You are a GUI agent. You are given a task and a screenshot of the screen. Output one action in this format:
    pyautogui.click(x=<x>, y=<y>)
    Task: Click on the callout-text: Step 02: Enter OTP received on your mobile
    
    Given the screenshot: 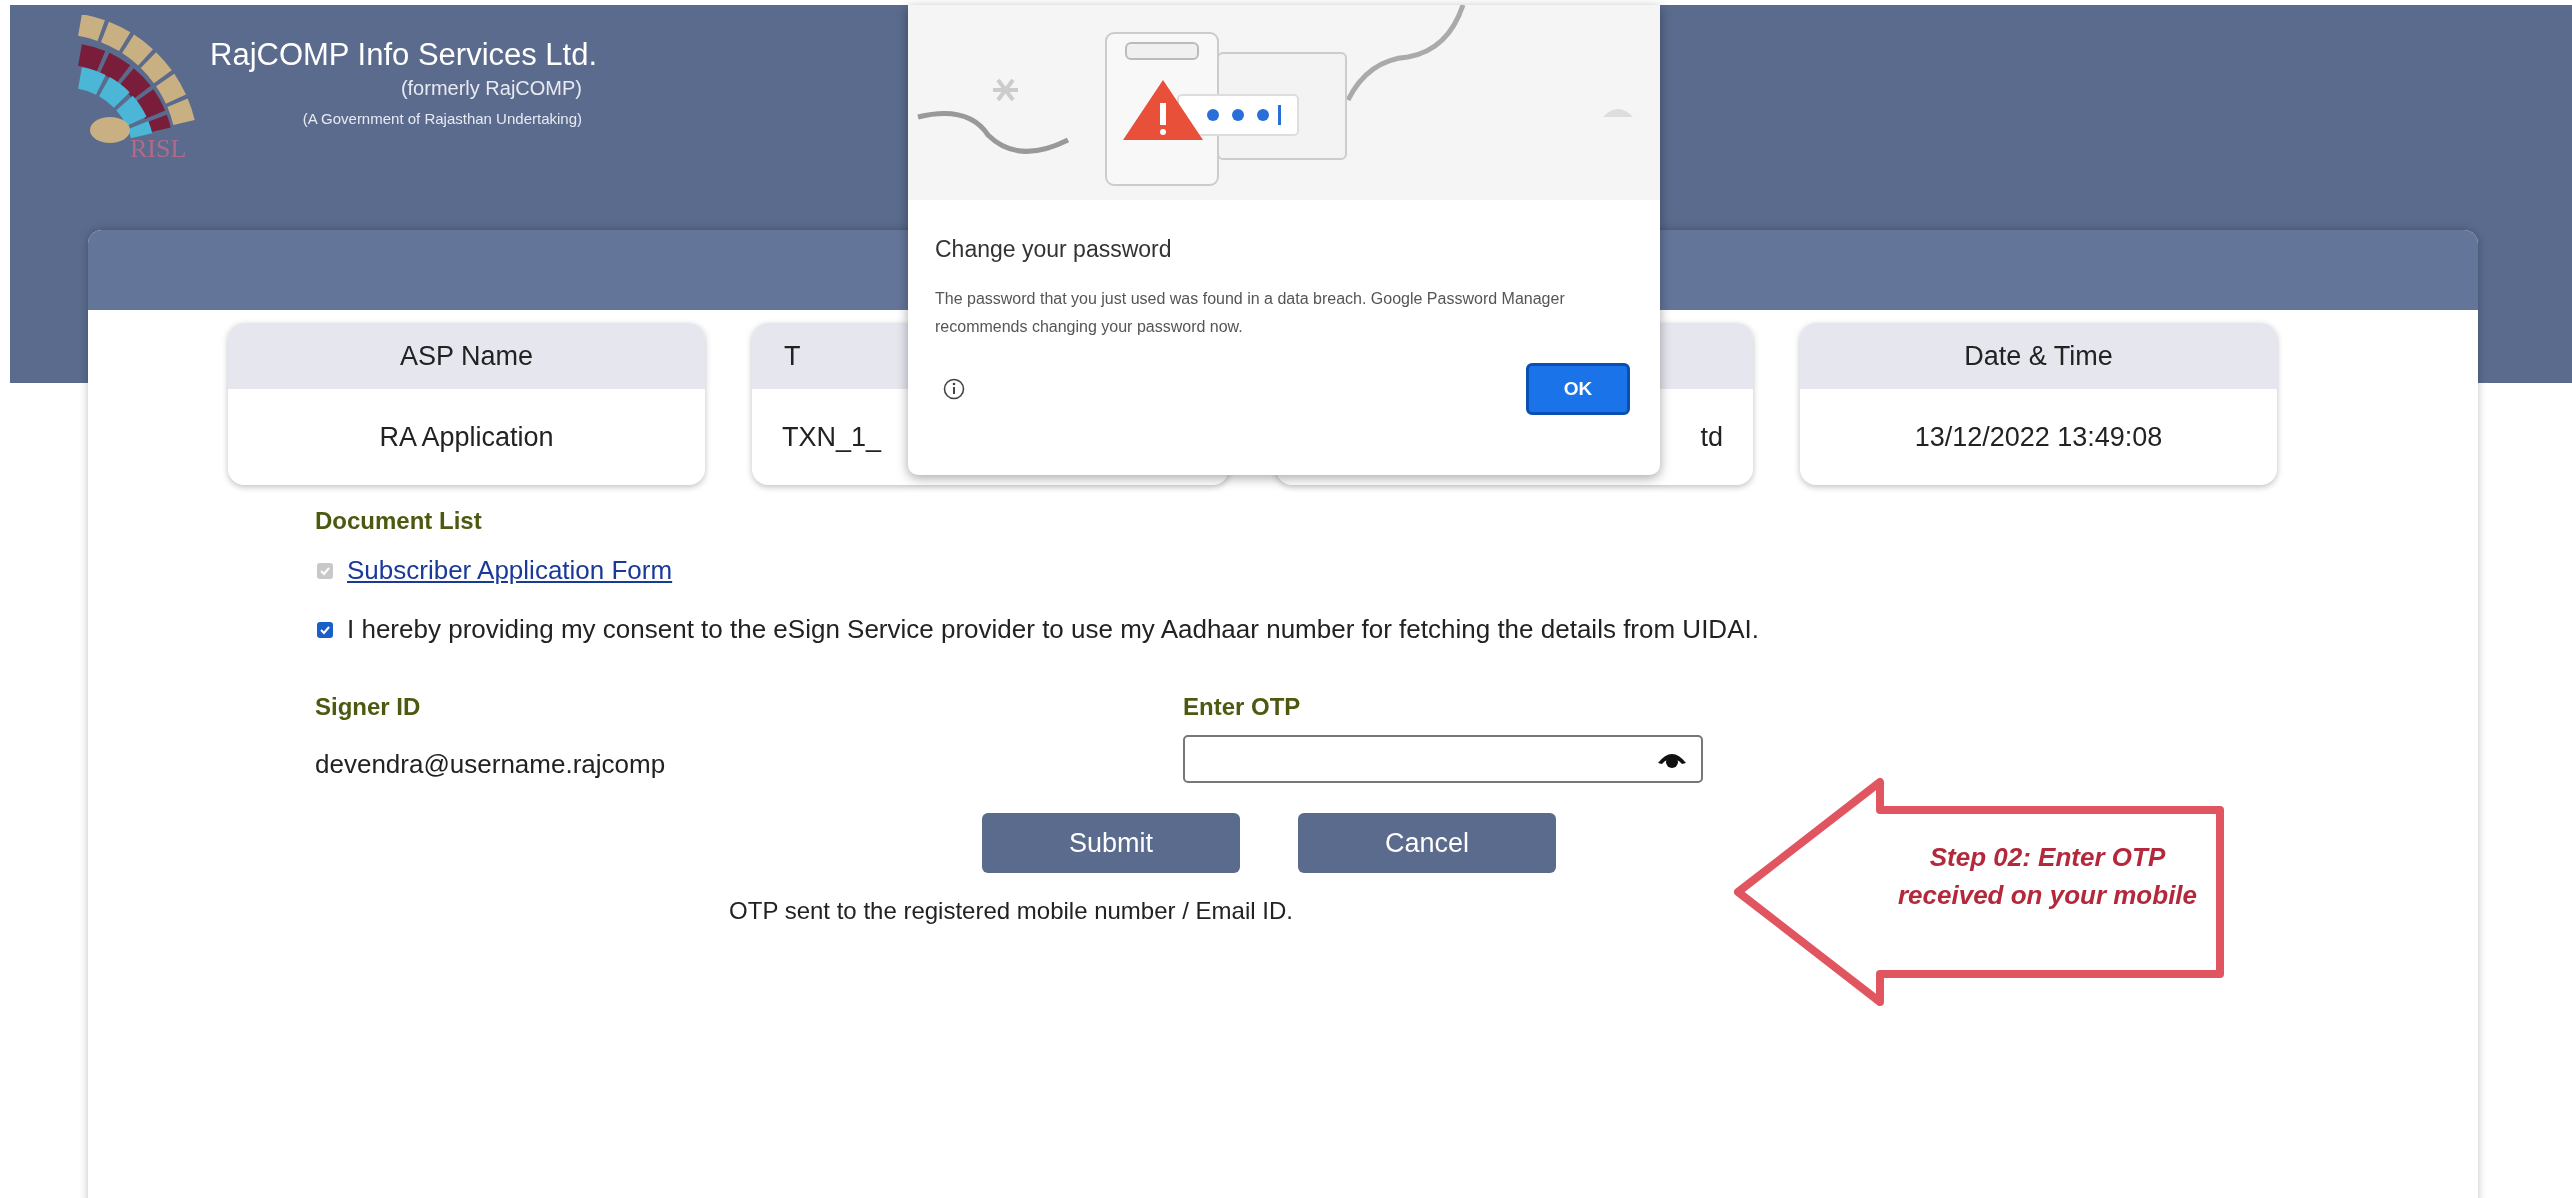 What is the action you would take?
    pyautogui.click(x=2047, y=876)
    